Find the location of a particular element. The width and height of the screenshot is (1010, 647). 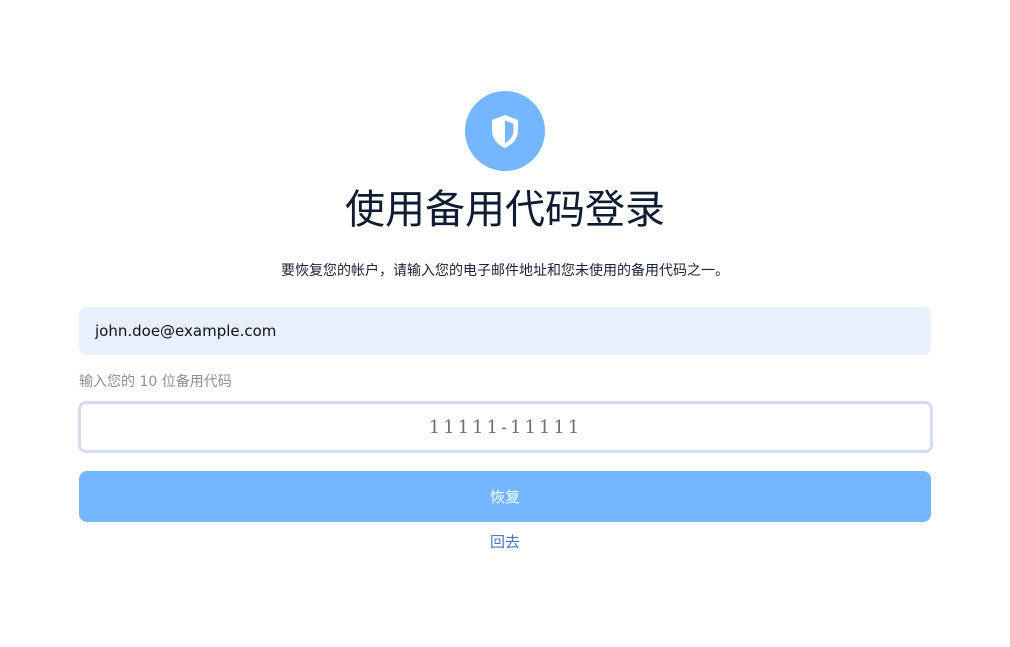

page-subtitle: 要恢复您的帐户，请输入您的电子邮件地址和您未使用的备用代码之一。 is located at coordinates (505, 271).